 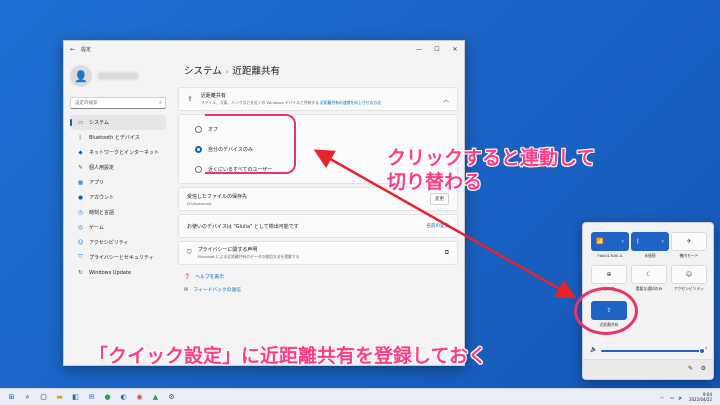 I want to click on accessibility-icon: ☺, so click(x=689, y=274).